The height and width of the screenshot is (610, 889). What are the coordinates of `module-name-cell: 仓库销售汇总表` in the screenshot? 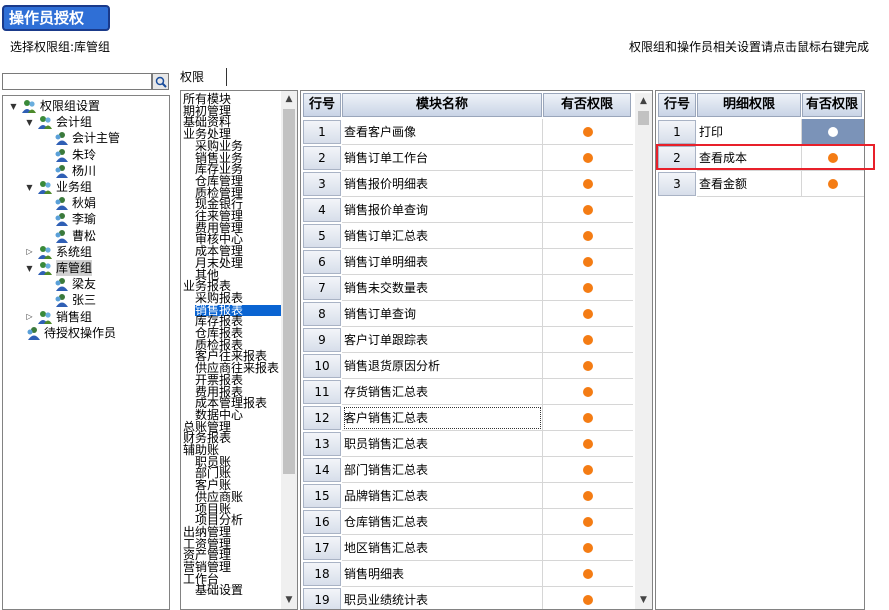 It's located at (442, 522).